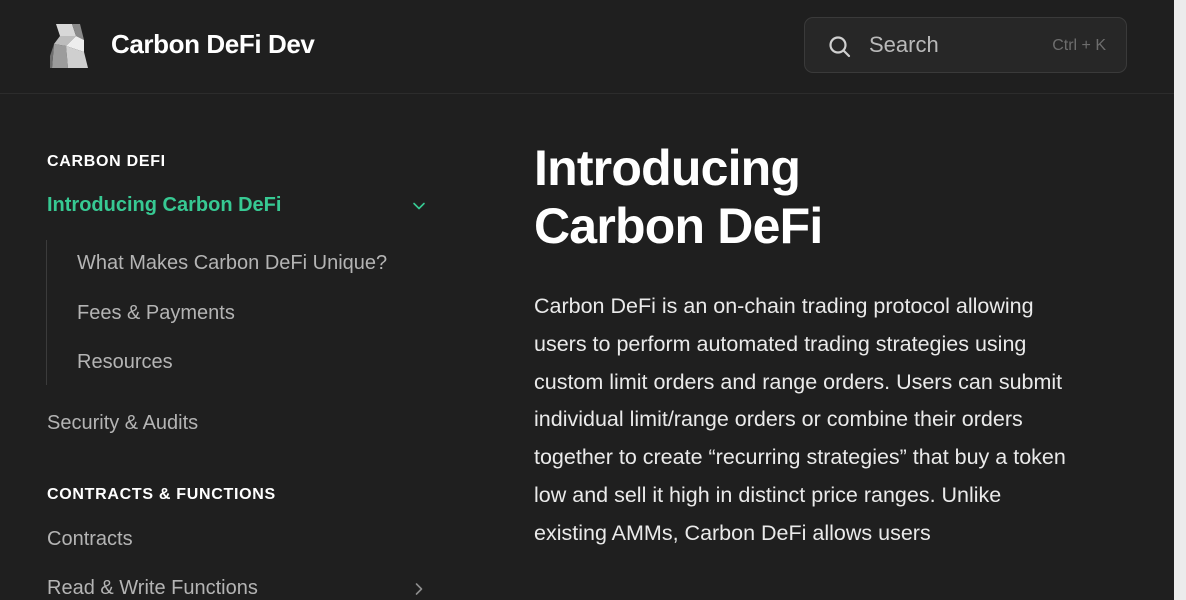  I want to click on scrollbar, so click(1180, 300).